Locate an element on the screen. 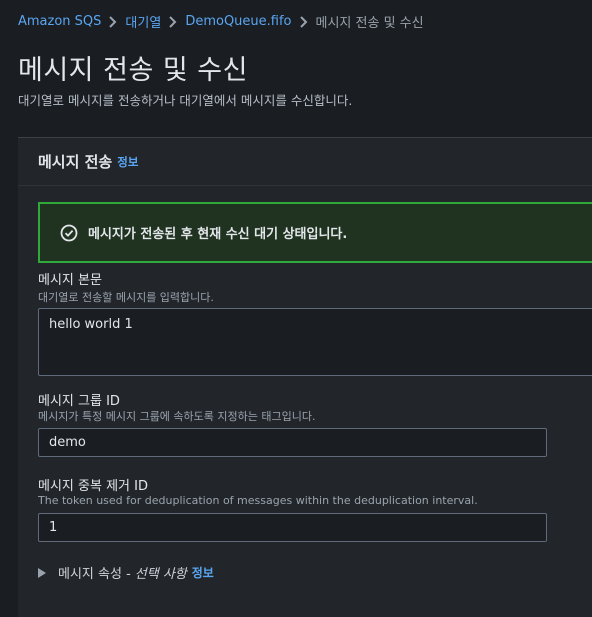  breadcrumb-amazon-sqs: Amazon SQS is located at coordinates (59, 21).